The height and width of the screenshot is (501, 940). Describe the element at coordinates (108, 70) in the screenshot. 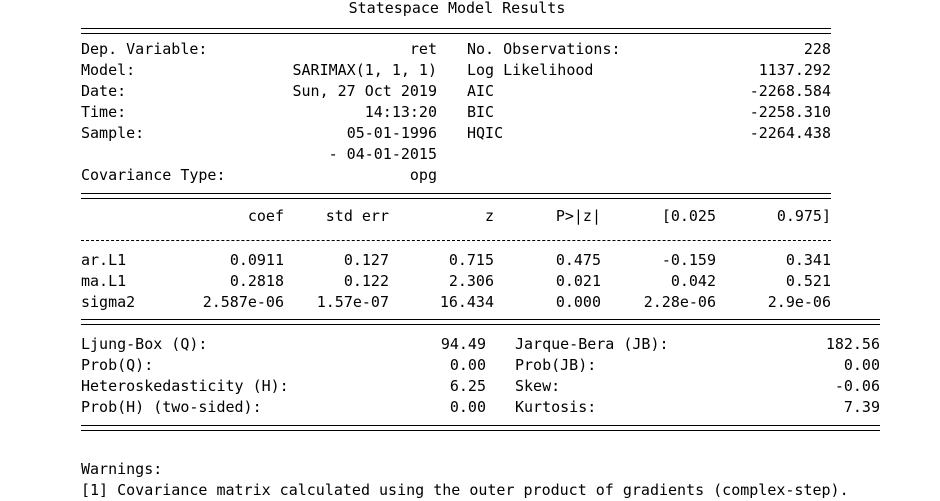

I see `summary-label: Model:` at that location.